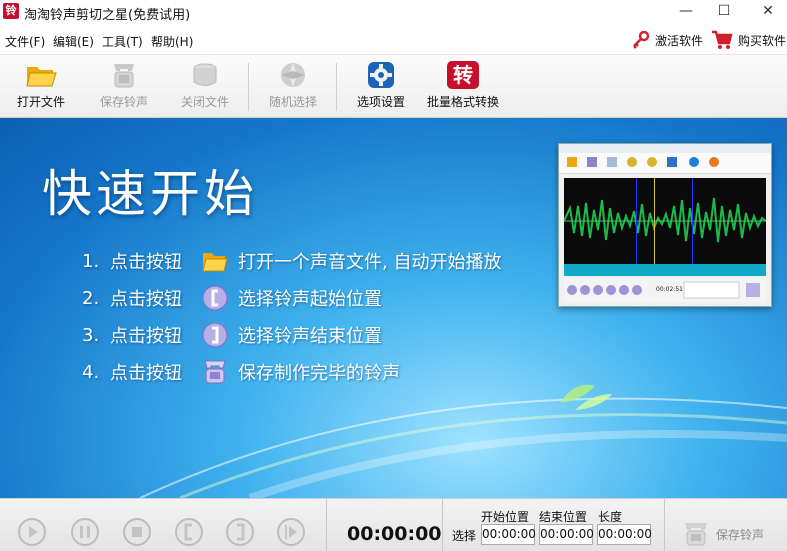 Image resolution: width=787 pixels, height=551 pixels. I want to click on buy-label: 购买软件, so click(762, 40).